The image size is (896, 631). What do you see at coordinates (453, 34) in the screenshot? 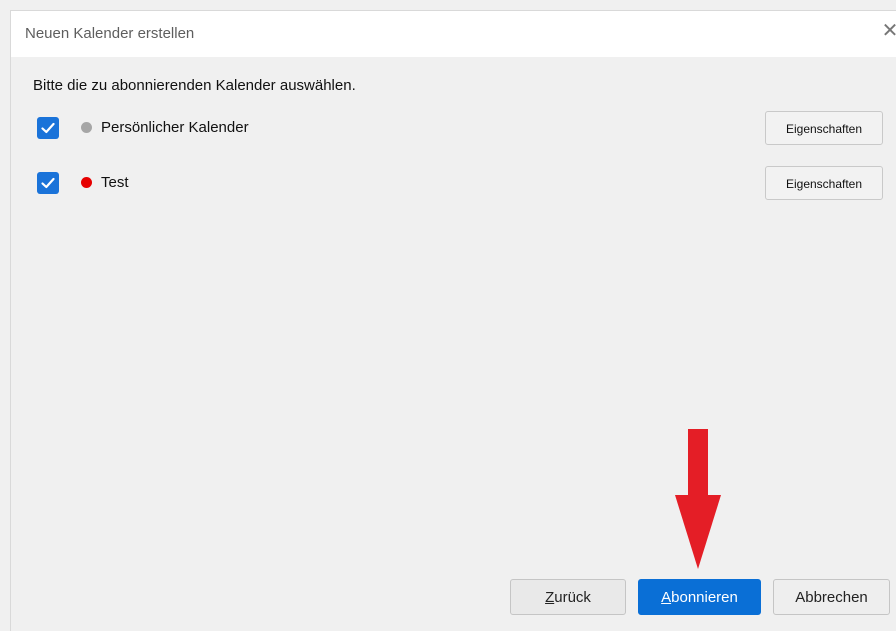
I see `title-bar: Neuen Kalender erstellen ✕` at bounding box center [453, 34].